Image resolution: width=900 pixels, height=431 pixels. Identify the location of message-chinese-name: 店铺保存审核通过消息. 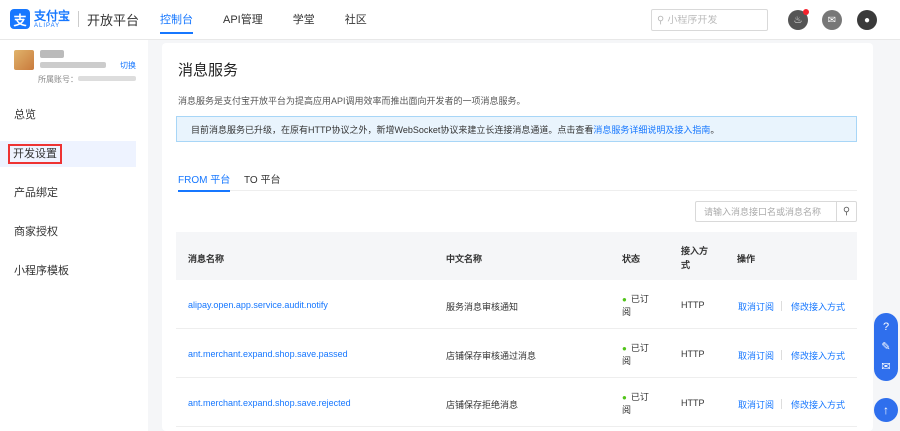
(491, 356).